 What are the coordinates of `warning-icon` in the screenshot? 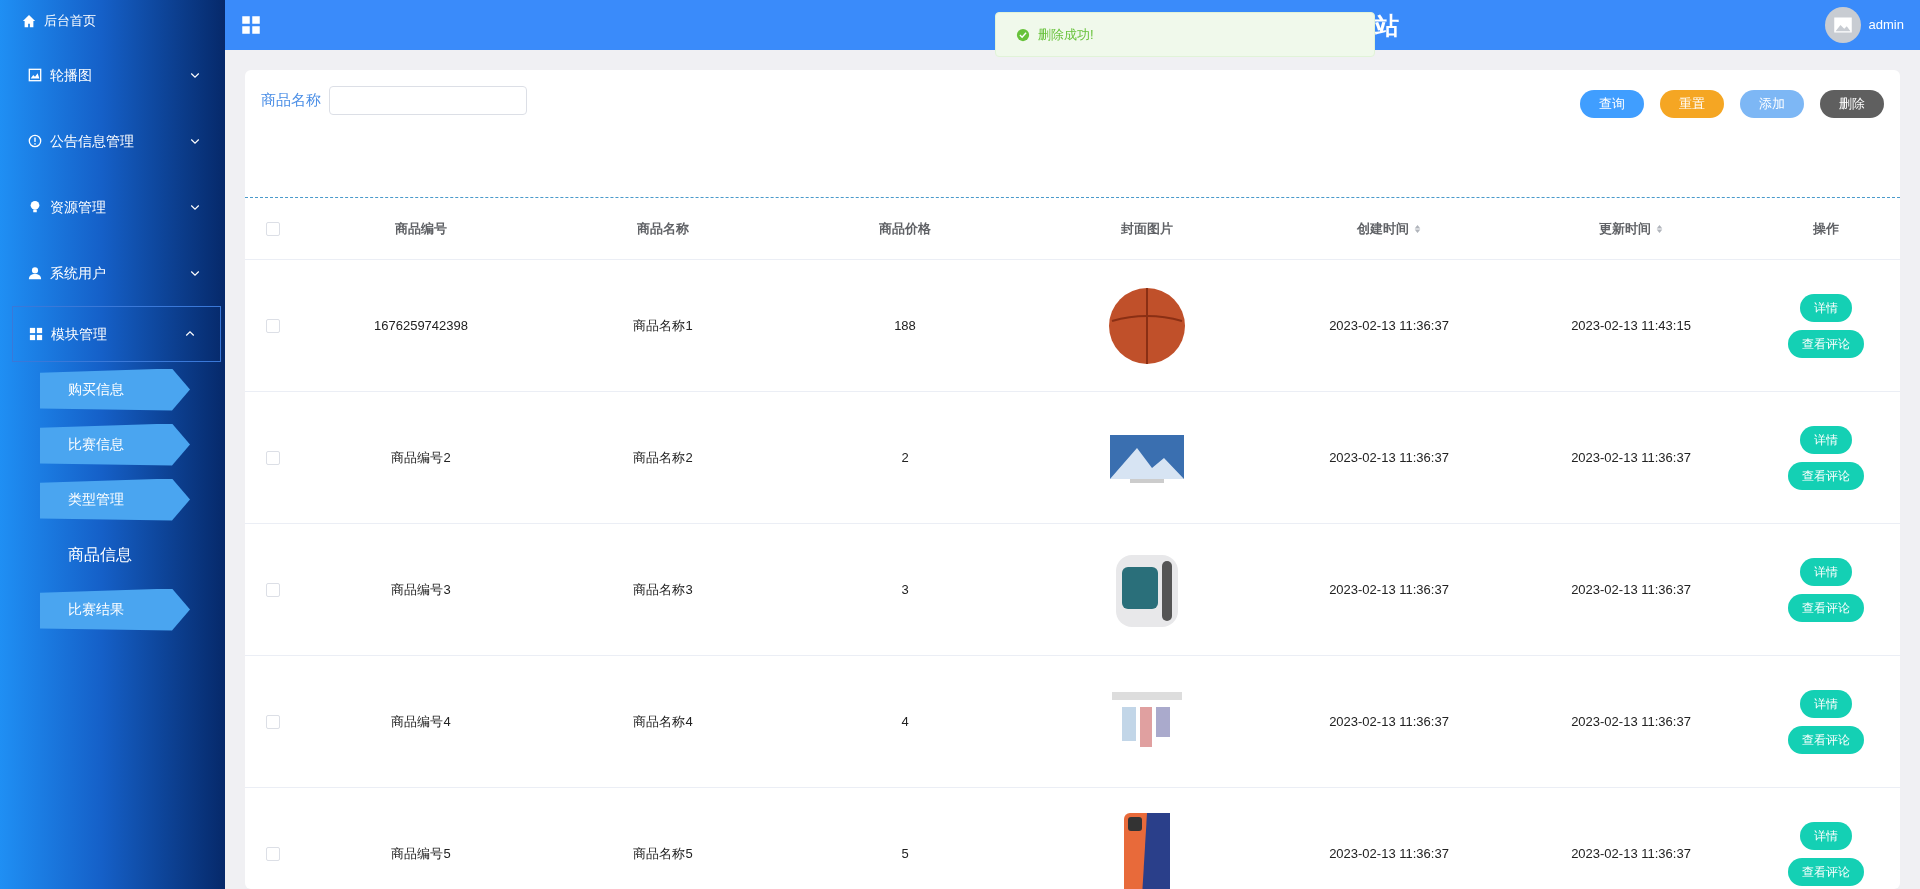 It's located at (35, 141).